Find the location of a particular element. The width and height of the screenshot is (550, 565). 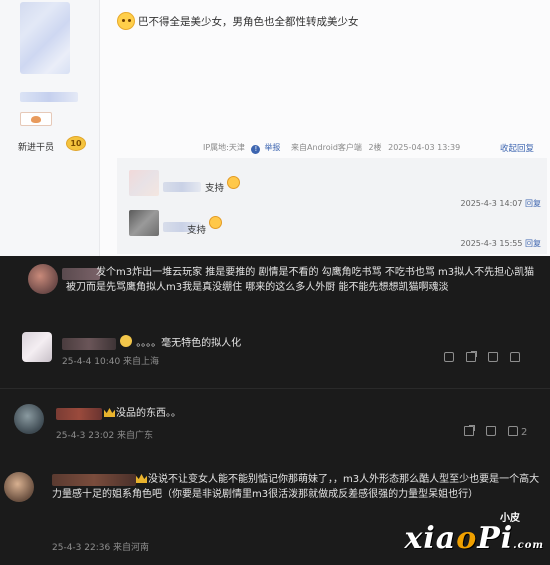

comment-meta: 25-4-4 10:40 来自上海 is located at coordinates (111, 362).